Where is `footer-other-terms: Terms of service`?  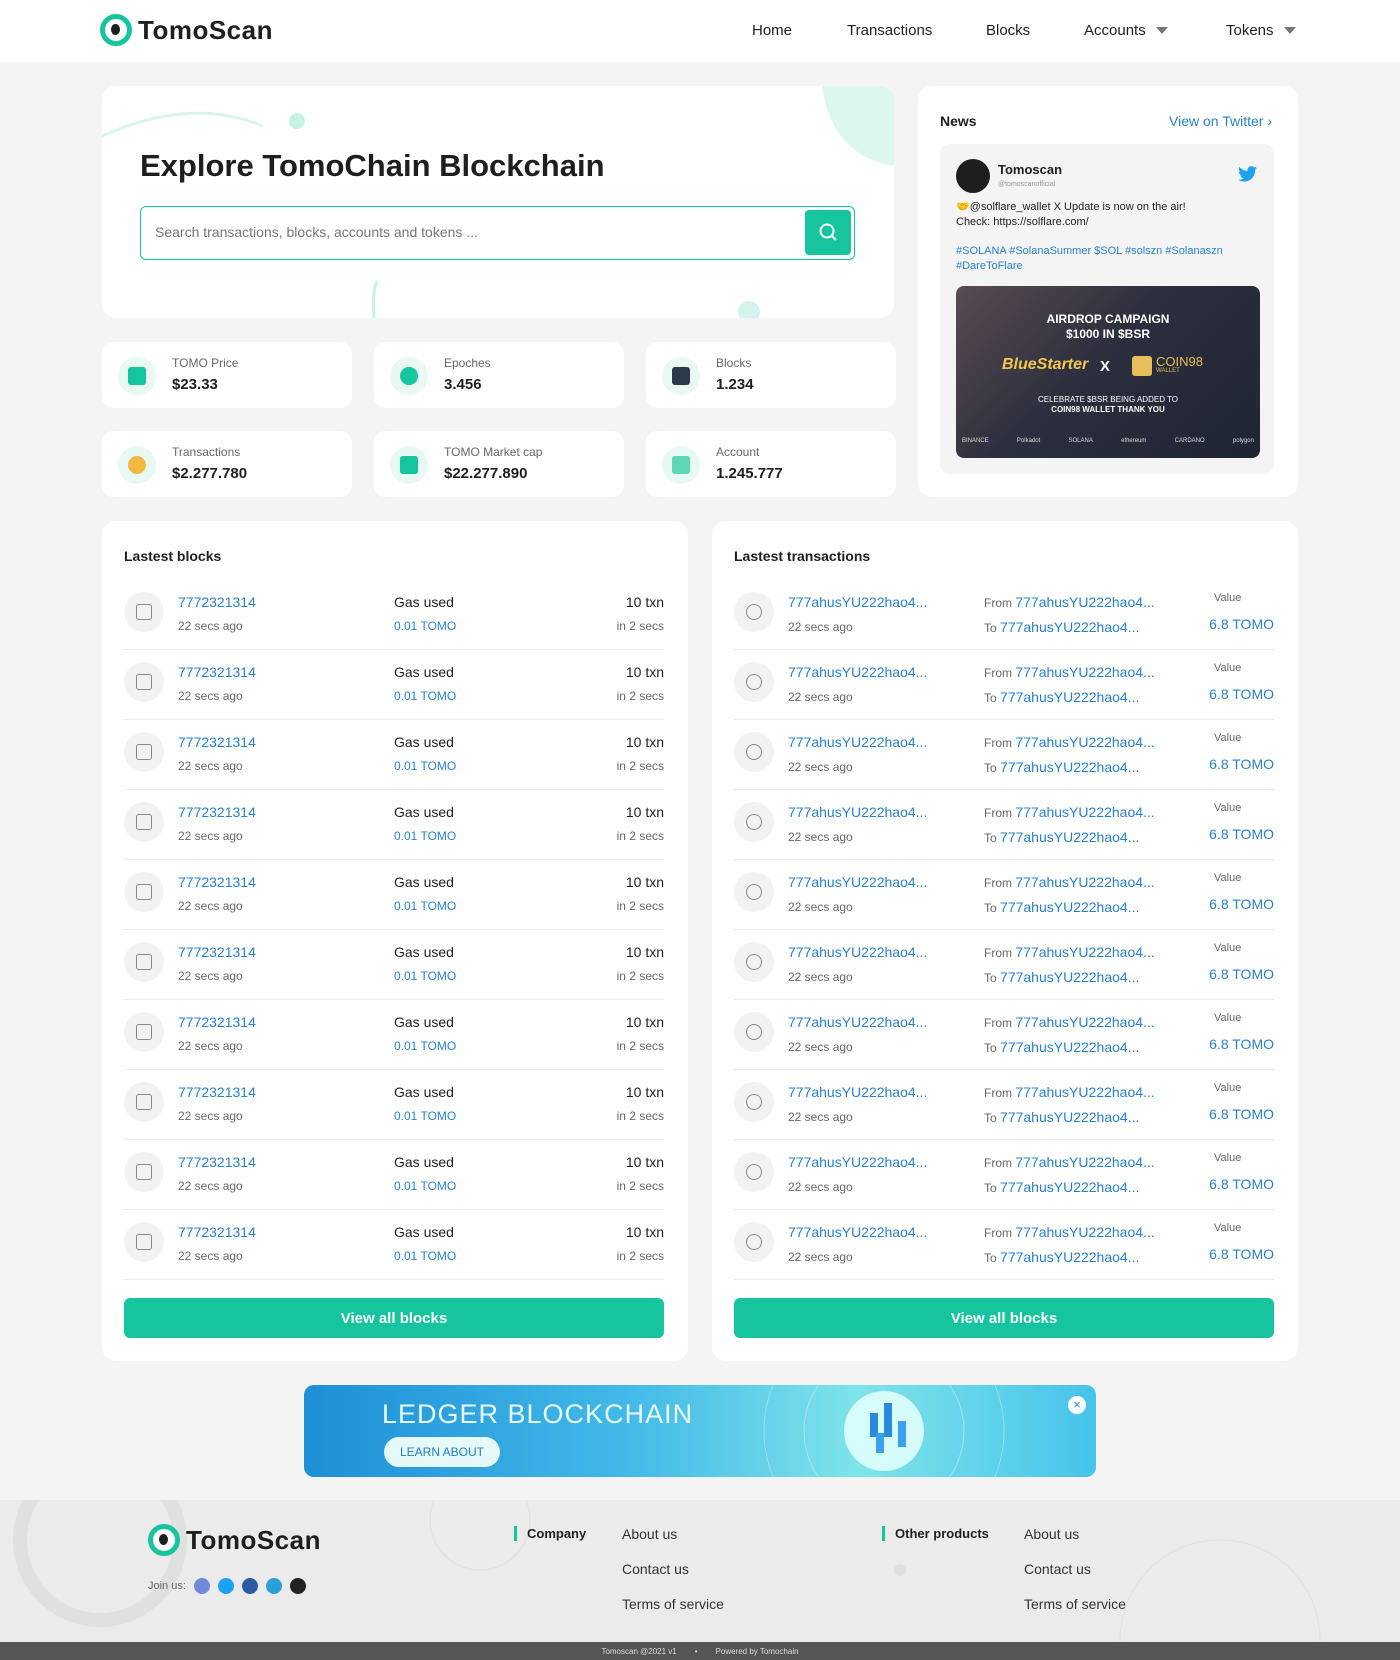
footer-other-terms: Terms of service is located at coordinates (1075, 1604).